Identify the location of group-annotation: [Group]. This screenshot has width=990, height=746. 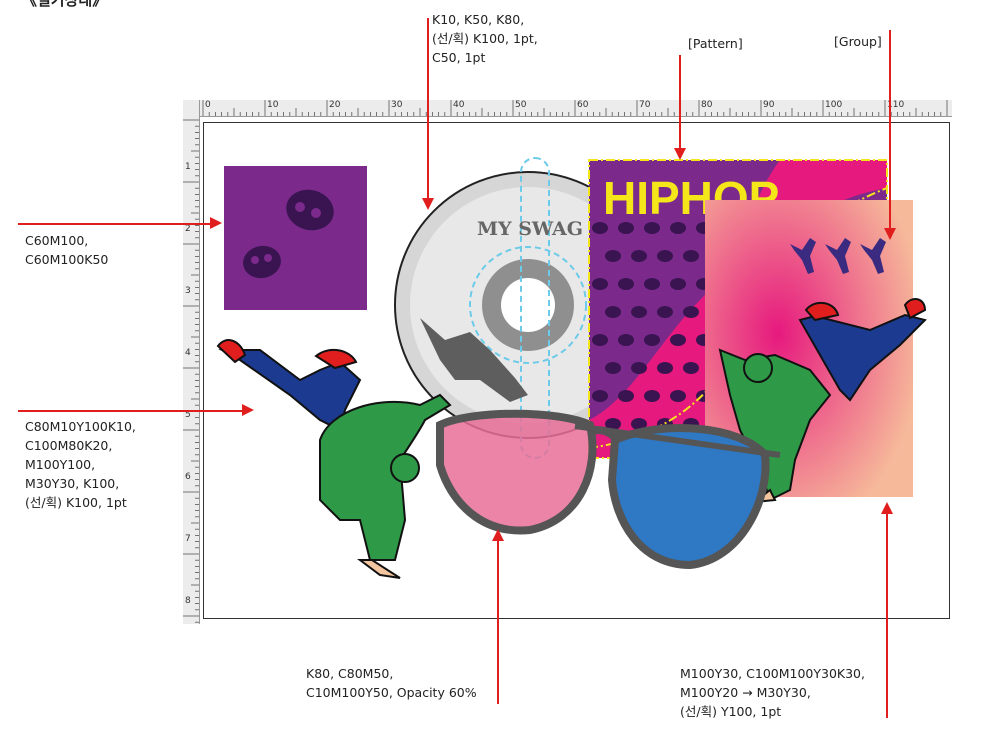
(858, 41).